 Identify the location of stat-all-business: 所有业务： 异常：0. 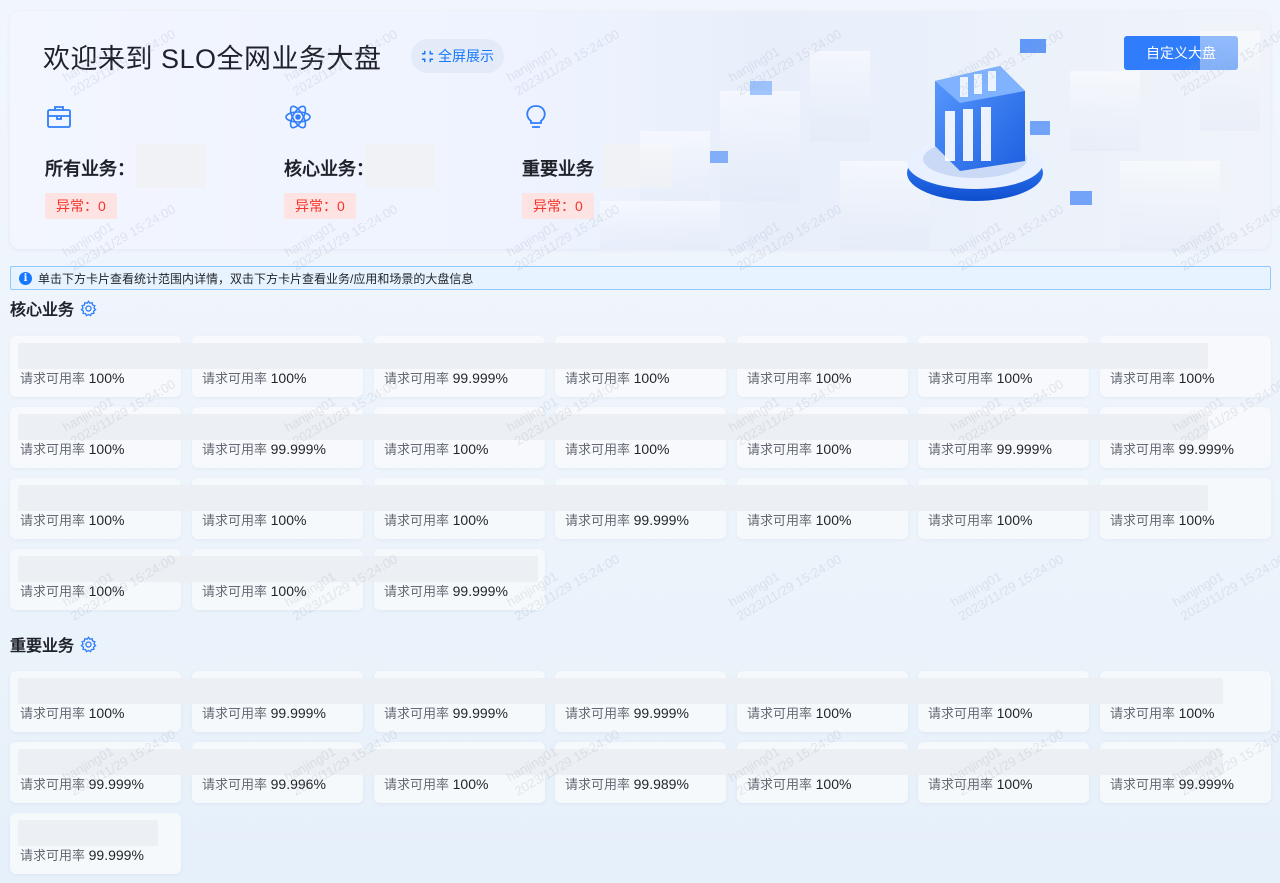
(155, 168).